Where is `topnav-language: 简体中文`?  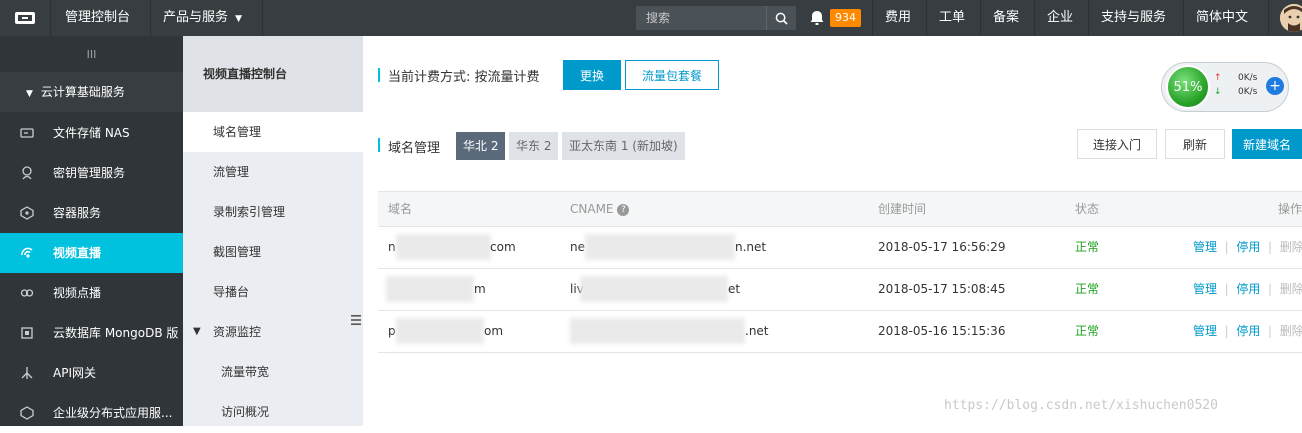
topnav-language: 简体中文 is located at coordinates (1222, 18).